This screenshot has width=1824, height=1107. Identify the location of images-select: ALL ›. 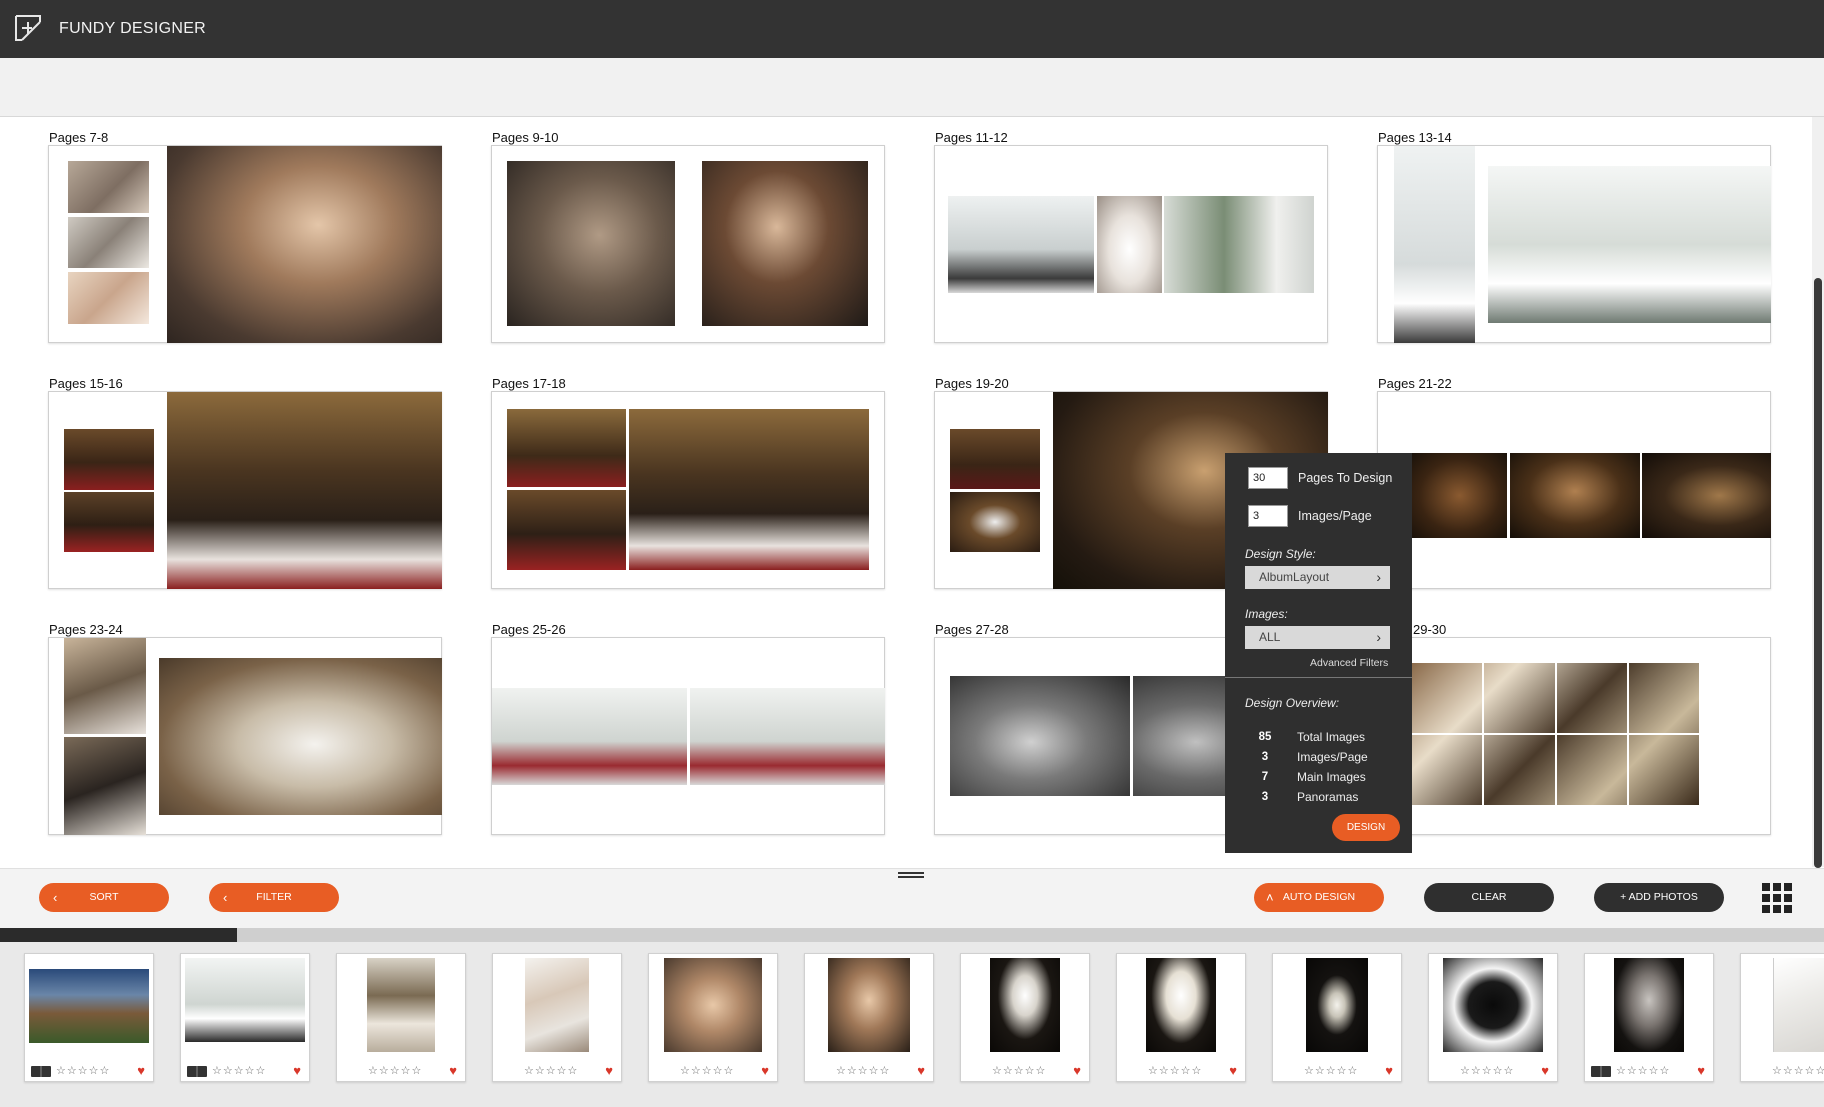
(1317, 637).